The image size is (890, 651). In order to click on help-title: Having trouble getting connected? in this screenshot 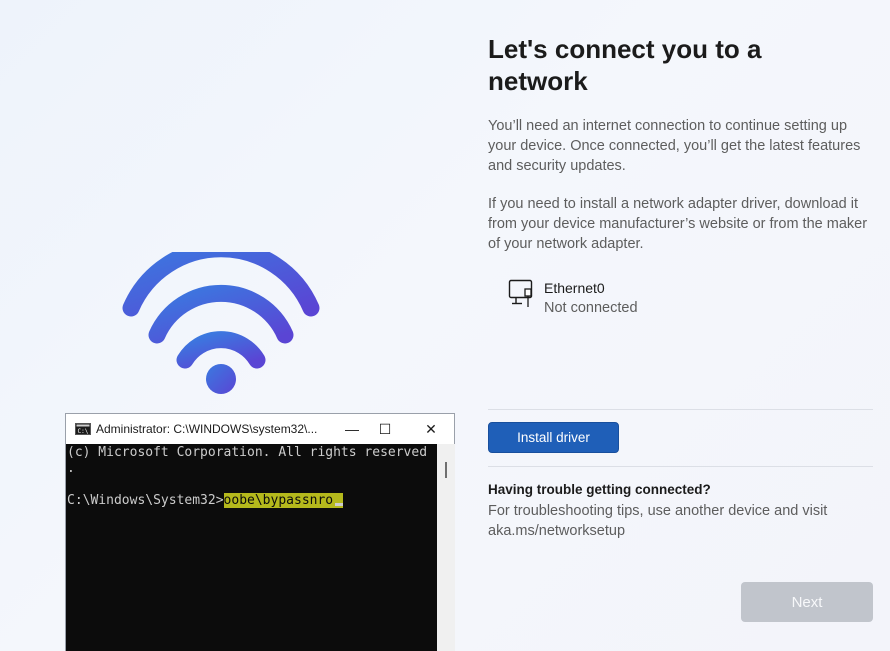, I will do `click(599, 489)`.